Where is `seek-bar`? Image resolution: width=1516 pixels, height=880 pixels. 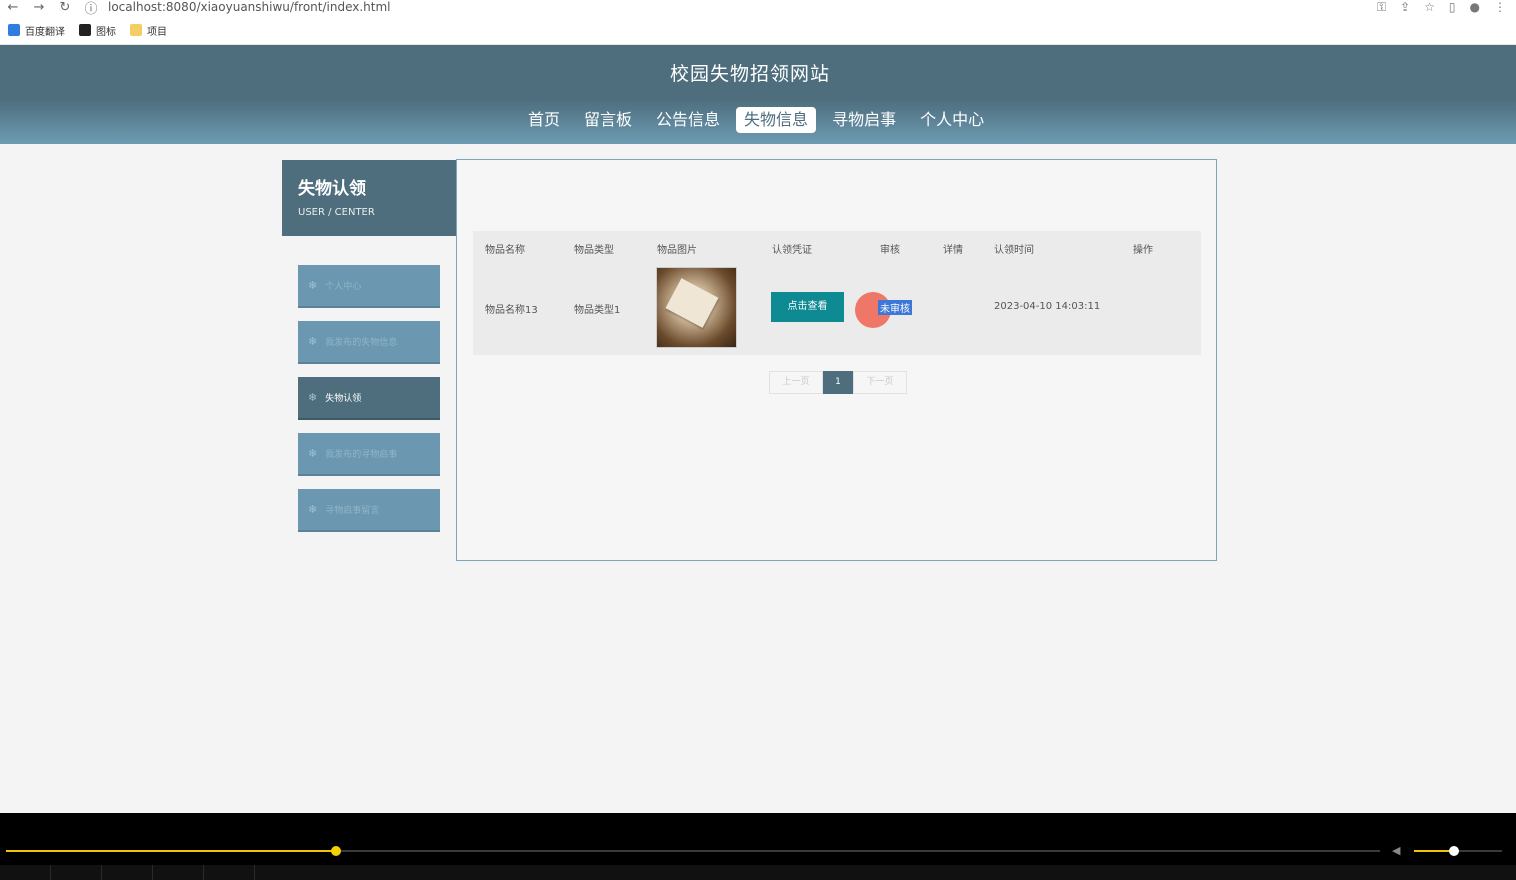 seek-bar is located at coordinates (693, 851).